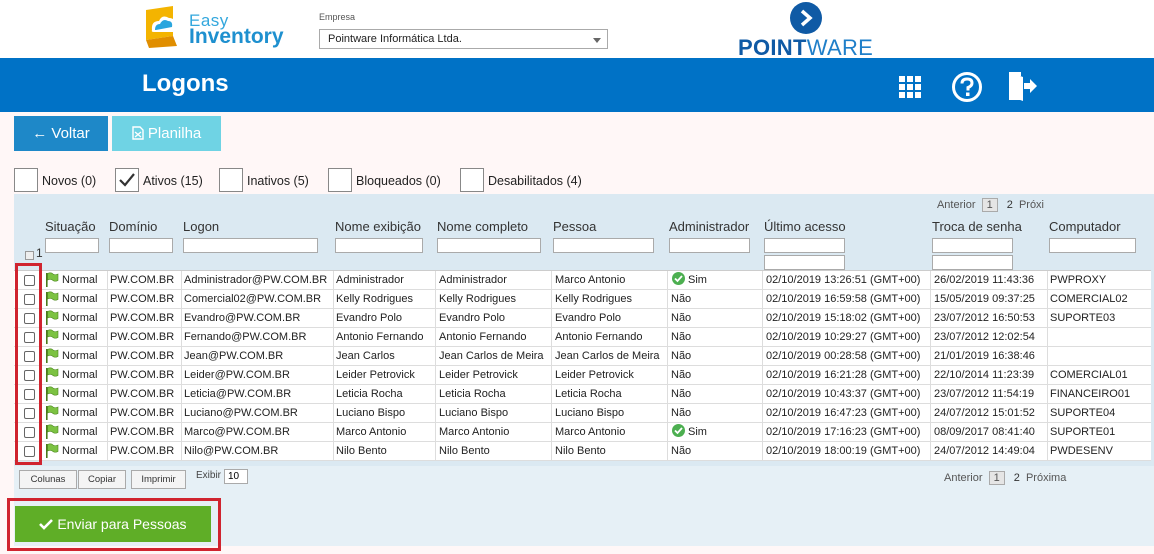 The image size is (1154, 554). What do you see at coordinates (1089, 299) in the screenshot?
I see `cell-computador: COMERCIAL02` at bounding box center [1089, 299].